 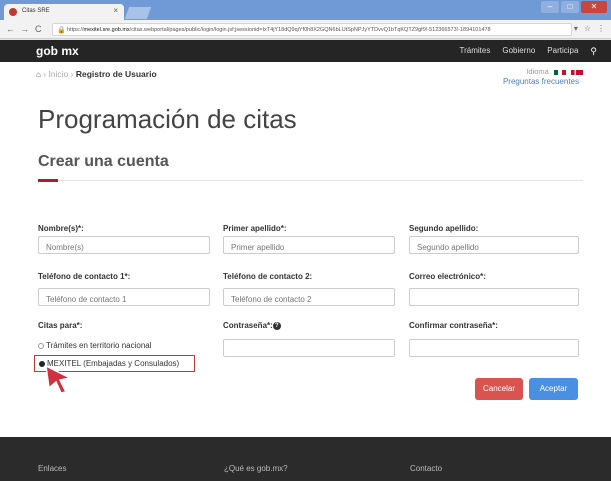 I want to click on nav-links: Trámites Gobierno Participa ⚲, so click(x=528, y=51).